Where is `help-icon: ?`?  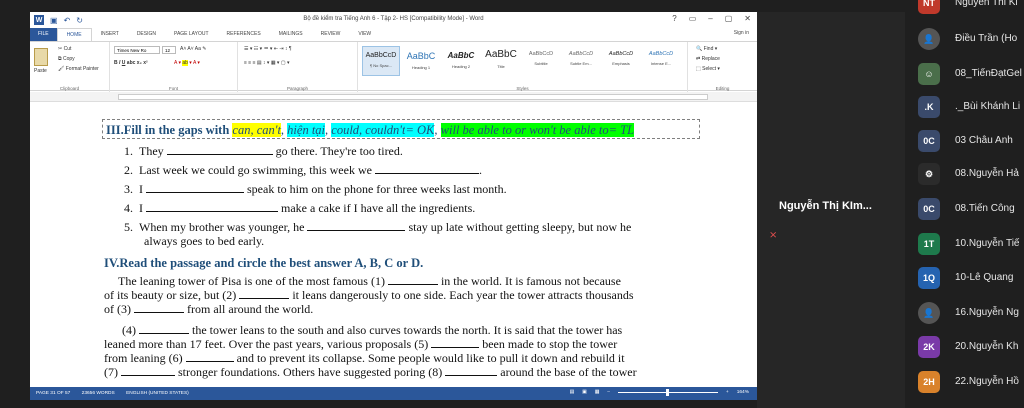 help-icon: ? is located at coordinates (674, 18).